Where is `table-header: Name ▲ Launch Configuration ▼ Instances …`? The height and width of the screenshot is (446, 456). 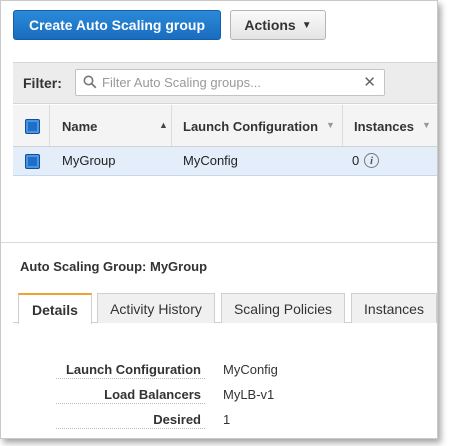
table-header: Name ▲ Launch Configuration ▼ Instances … is located at coordinates (225, 126).